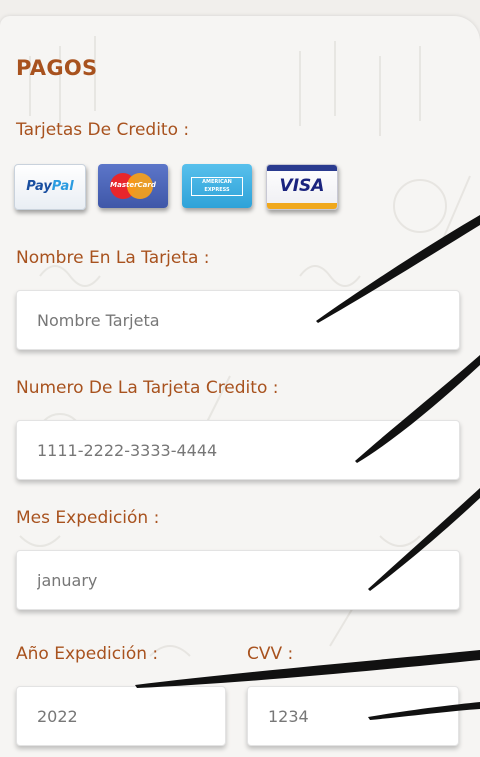  I want to click on card-name-input, so click(238, 320).